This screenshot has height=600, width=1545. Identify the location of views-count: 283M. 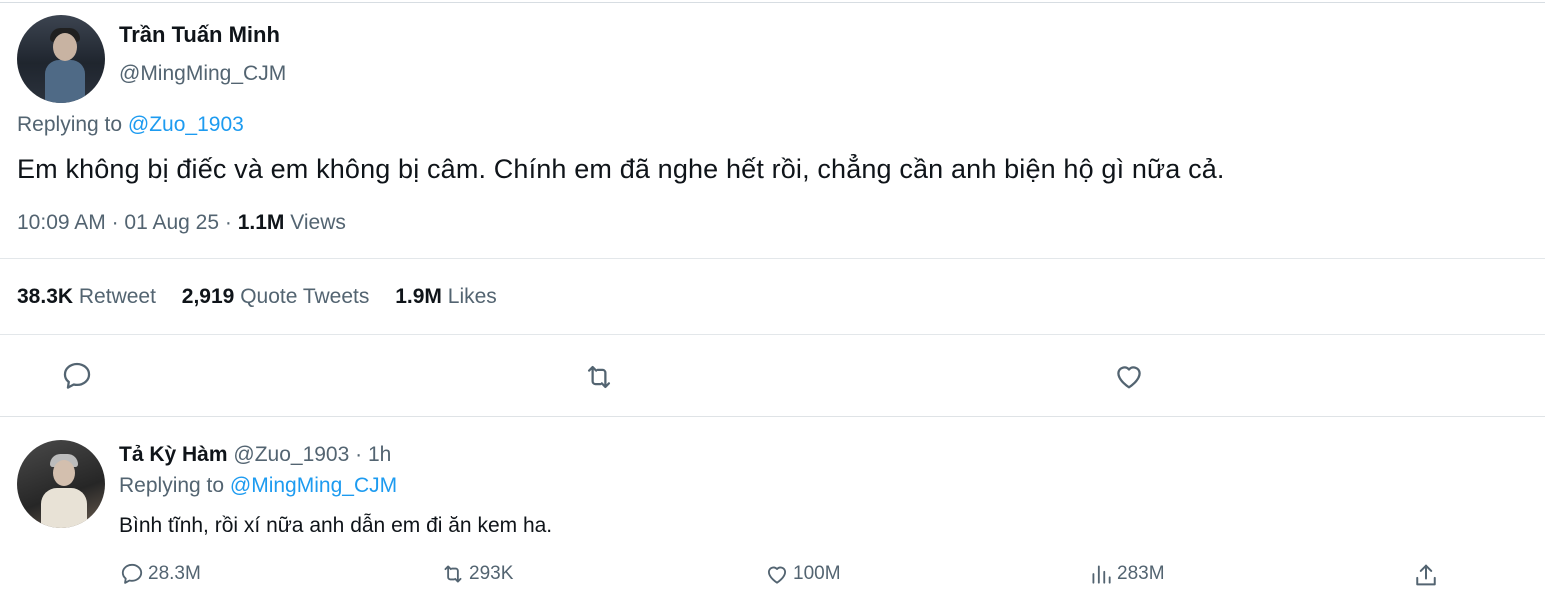
(1141, 573).